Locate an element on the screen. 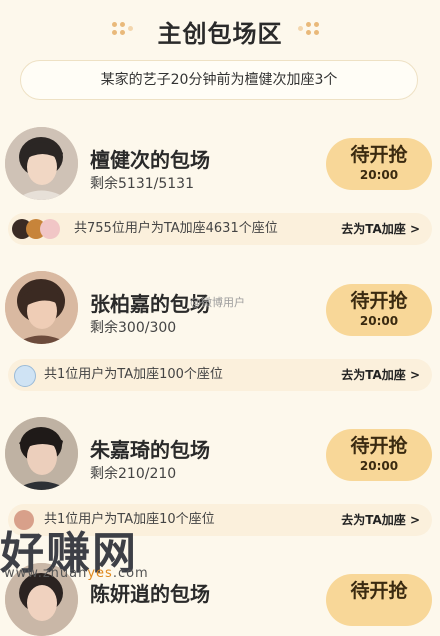 This screenshot has width=440, height=636. decor-dots-right-icon is located at coordinates (310, 29).